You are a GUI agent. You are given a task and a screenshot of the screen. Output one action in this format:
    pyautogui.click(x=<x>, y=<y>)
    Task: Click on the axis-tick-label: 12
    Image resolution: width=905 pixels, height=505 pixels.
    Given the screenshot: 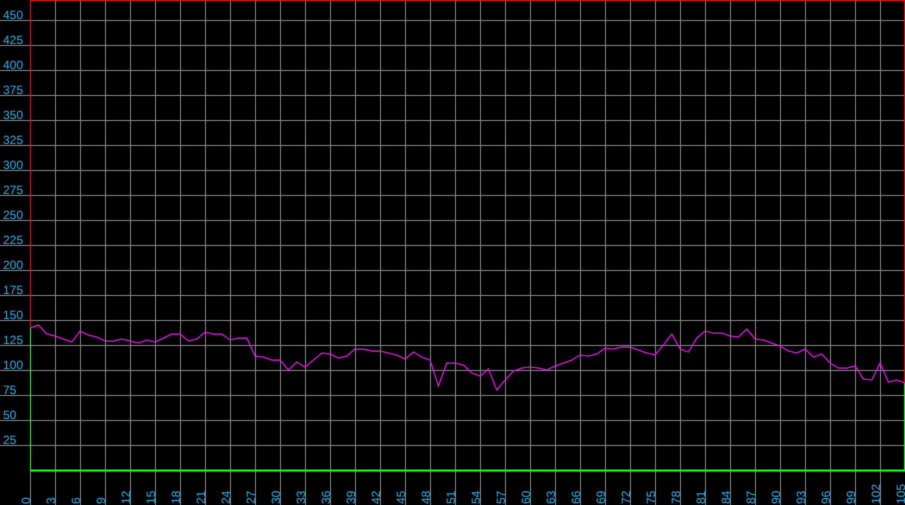 What is the action you would take?
    pyautogui.click(x=126, y=497)
    